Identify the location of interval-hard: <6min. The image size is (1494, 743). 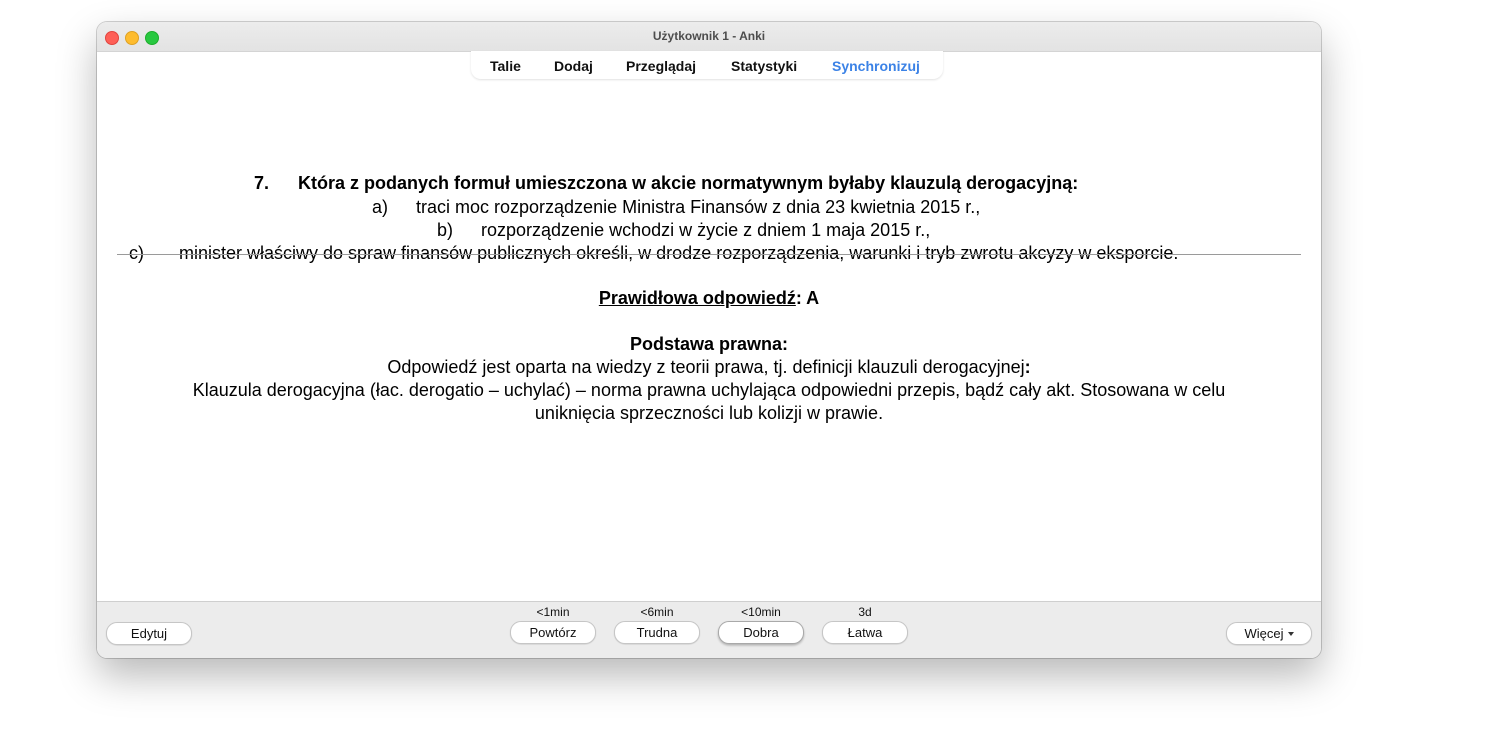
(657, 612).